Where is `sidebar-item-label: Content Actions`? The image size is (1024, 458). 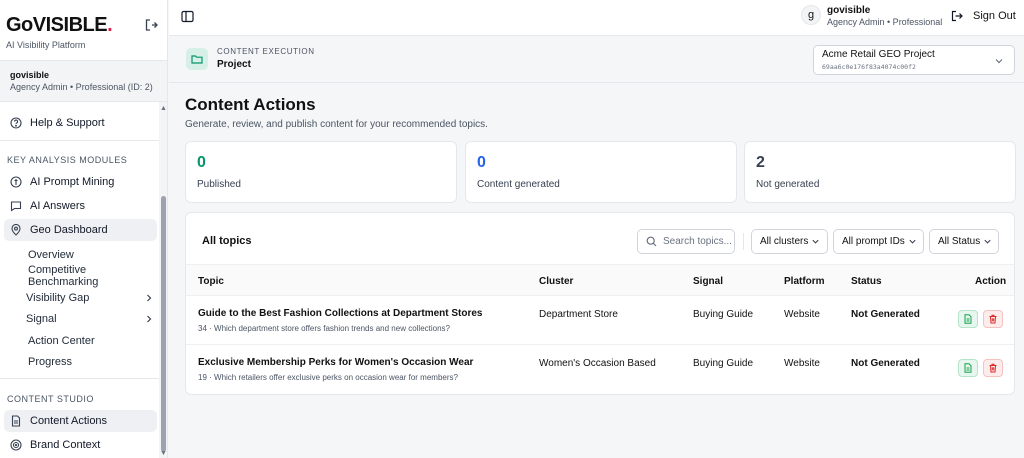
sidebar-item-label: Content Actions is located at coordinates (69, 421).